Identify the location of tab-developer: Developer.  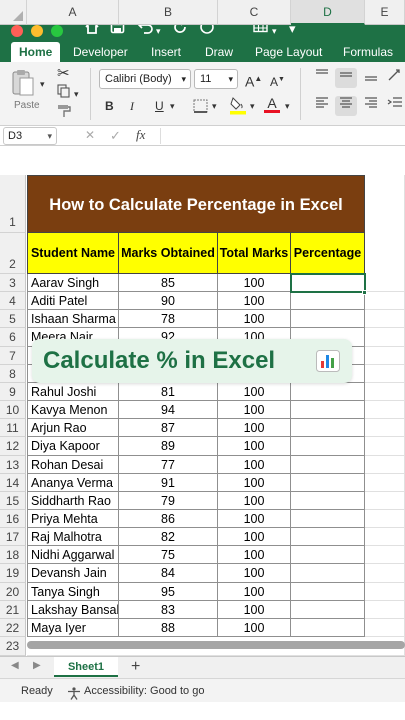
(100, 52).